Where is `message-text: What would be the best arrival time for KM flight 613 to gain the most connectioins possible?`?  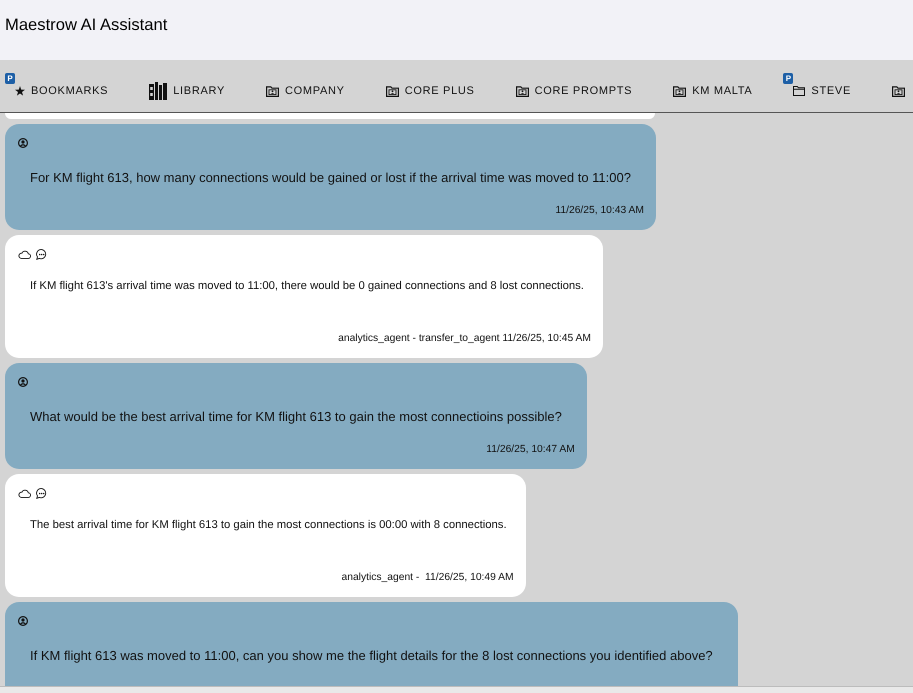 message-text: What would be the best arrival time for KM flight 613 to gain the most connectioins possible? is located at coordinates (296, 417).